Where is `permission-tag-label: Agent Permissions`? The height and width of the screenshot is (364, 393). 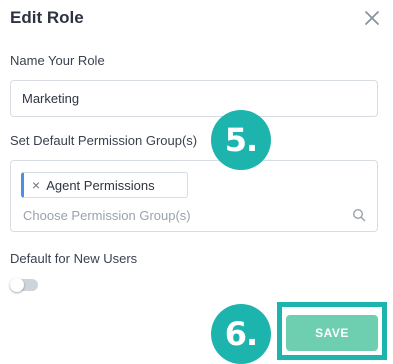
permission-tag-label: Agent Permissions is located at coordinates (100, 185).